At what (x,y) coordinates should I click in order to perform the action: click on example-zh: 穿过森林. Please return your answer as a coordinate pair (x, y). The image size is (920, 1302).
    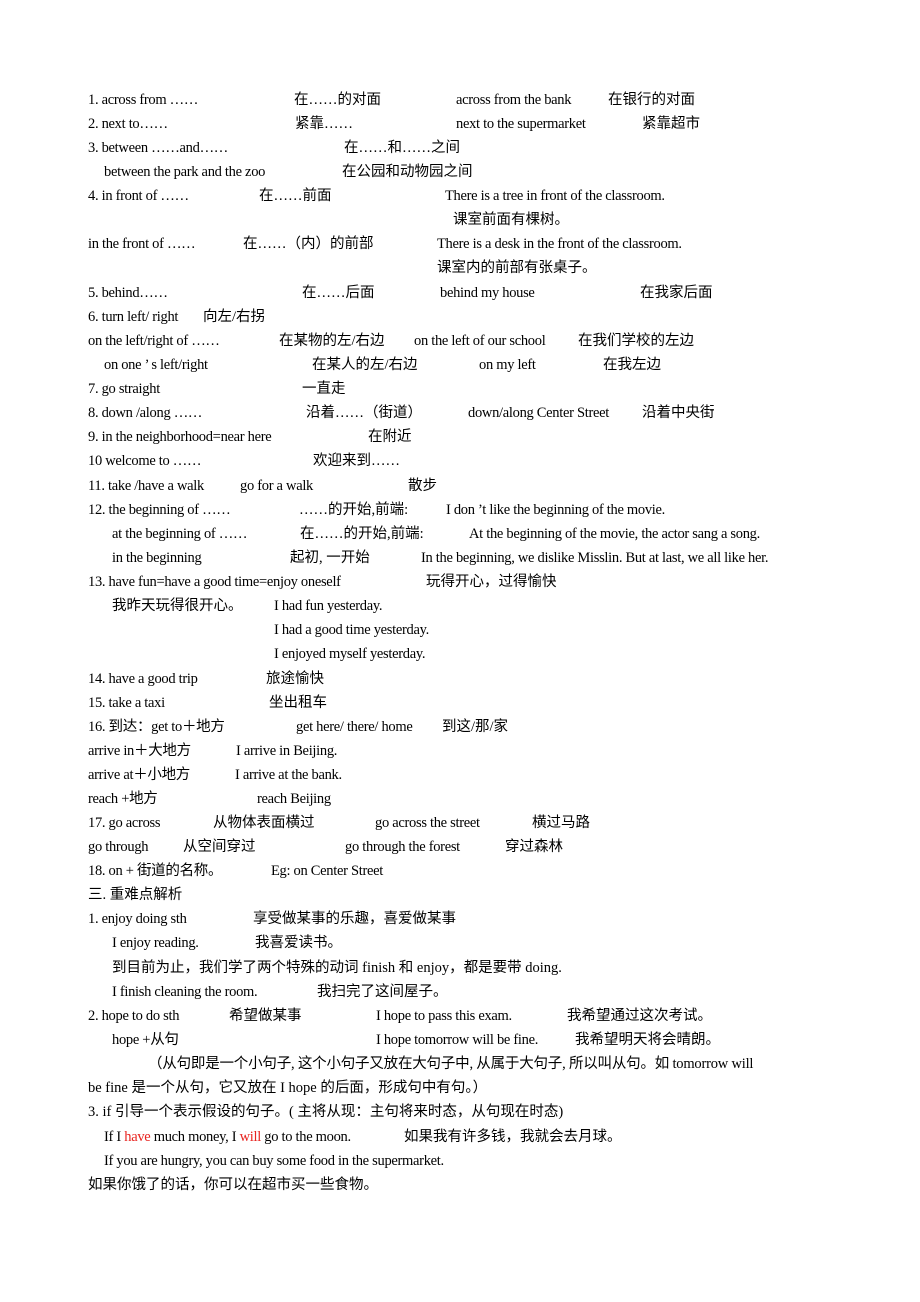
    Looking at the image, I should click on (534, 847).